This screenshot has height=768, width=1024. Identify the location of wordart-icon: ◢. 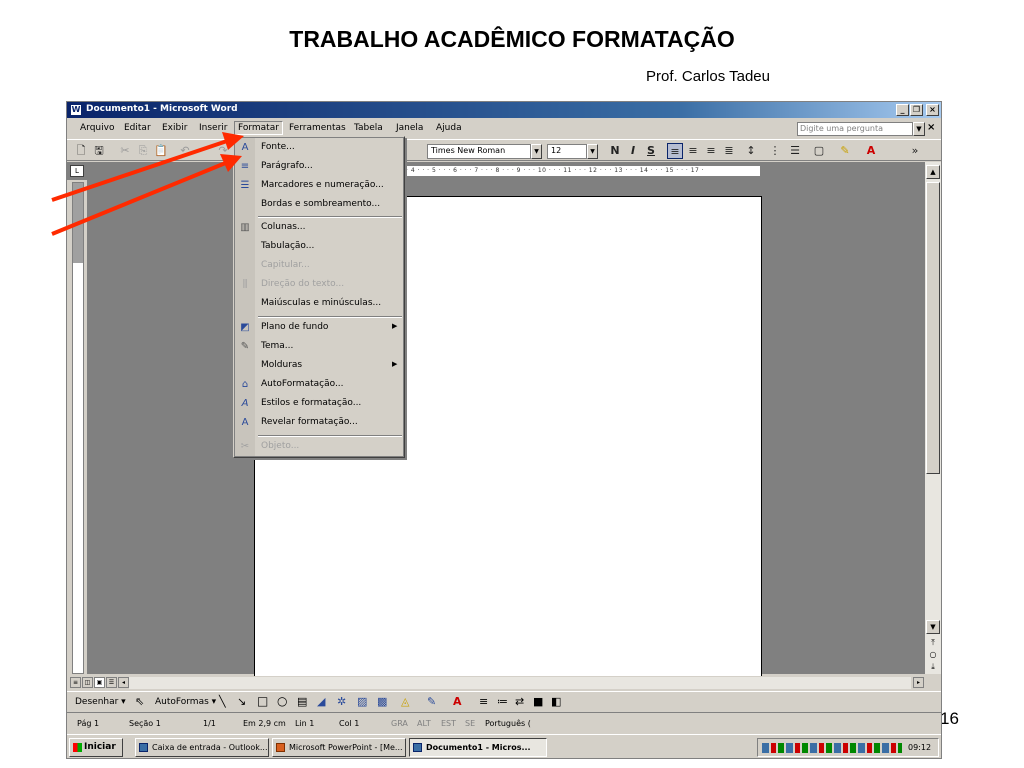
(321, 701).